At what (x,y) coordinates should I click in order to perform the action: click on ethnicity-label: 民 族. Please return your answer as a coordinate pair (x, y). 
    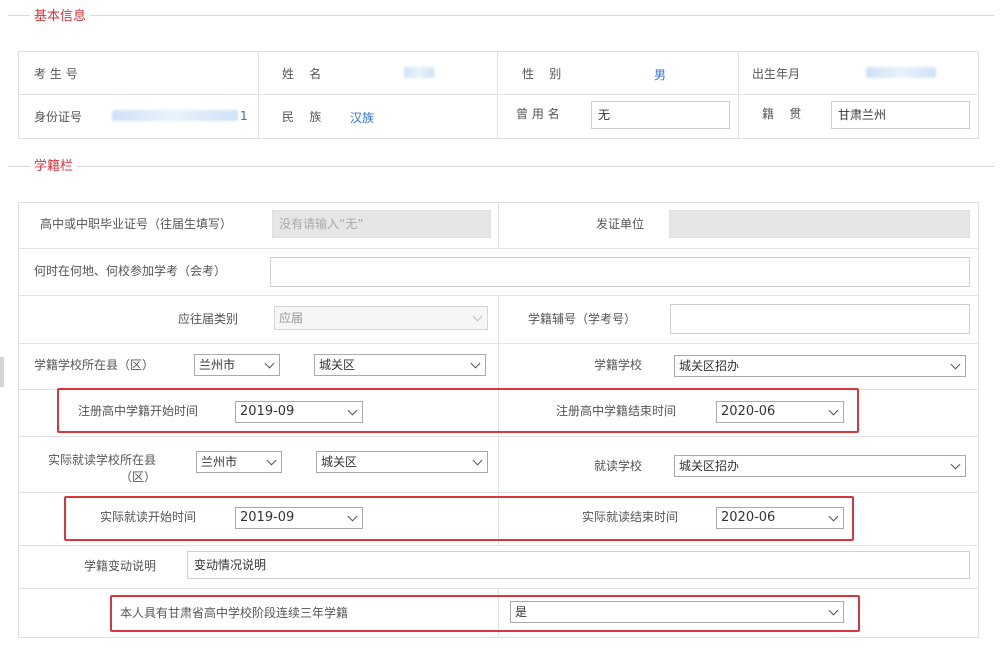
    Looking at the image, I should click on (302, 117).